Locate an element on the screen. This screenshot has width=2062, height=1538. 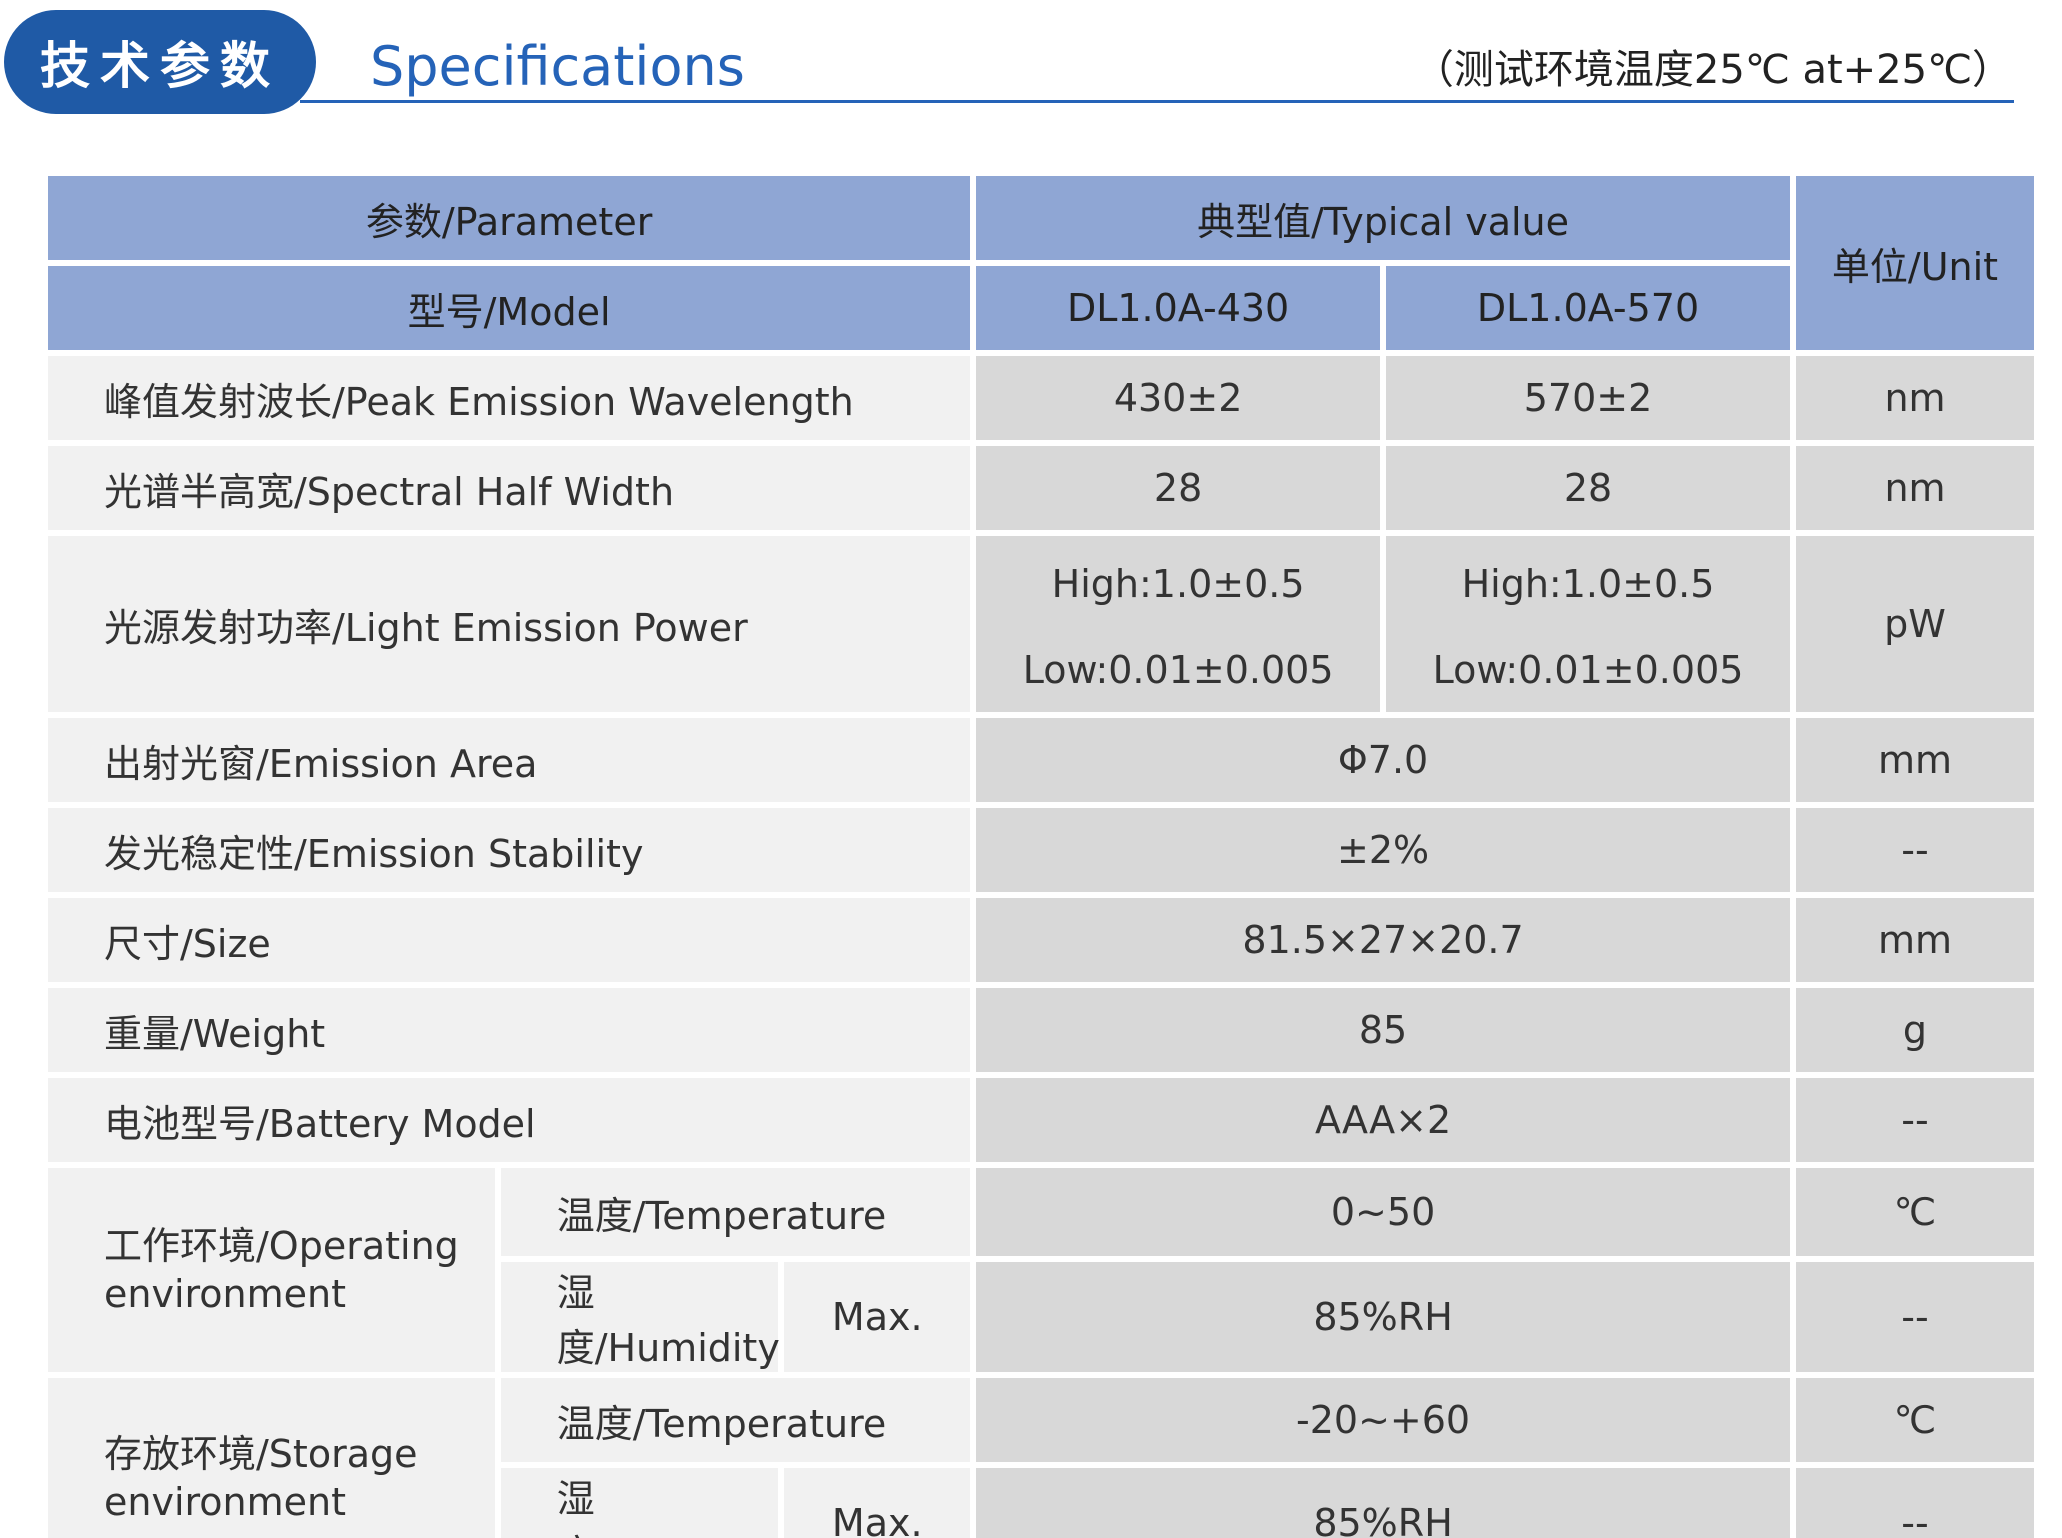
table-header-row: 型号/Model DL1.0A-430 DL1.0A-570 is located at coordinates (1041, 308).